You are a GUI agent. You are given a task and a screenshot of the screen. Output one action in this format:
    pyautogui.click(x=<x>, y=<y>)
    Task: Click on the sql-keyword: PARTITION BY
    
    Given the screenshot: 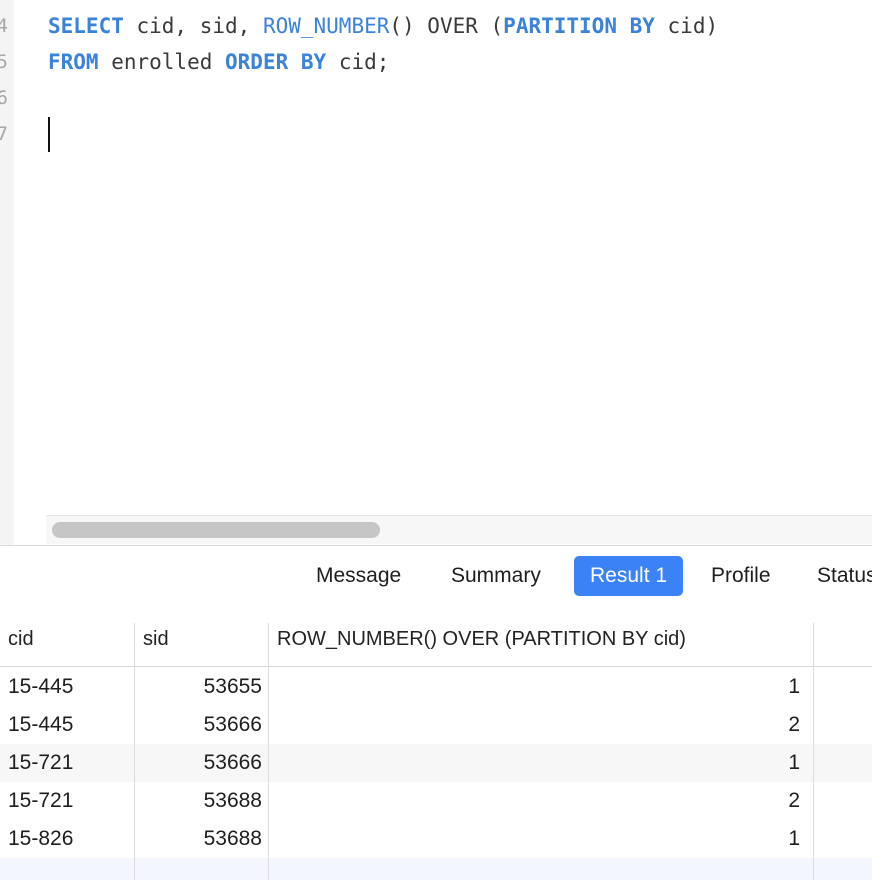 What is the action you would take?
    pyautogui.click(x=579, y=26)
    